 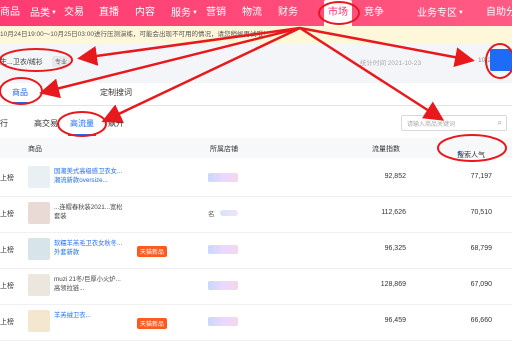 What do you see at coordinates (82, 124) in the screenshot?
I see `circle-high-traffic` at bounding box center [82, 124].